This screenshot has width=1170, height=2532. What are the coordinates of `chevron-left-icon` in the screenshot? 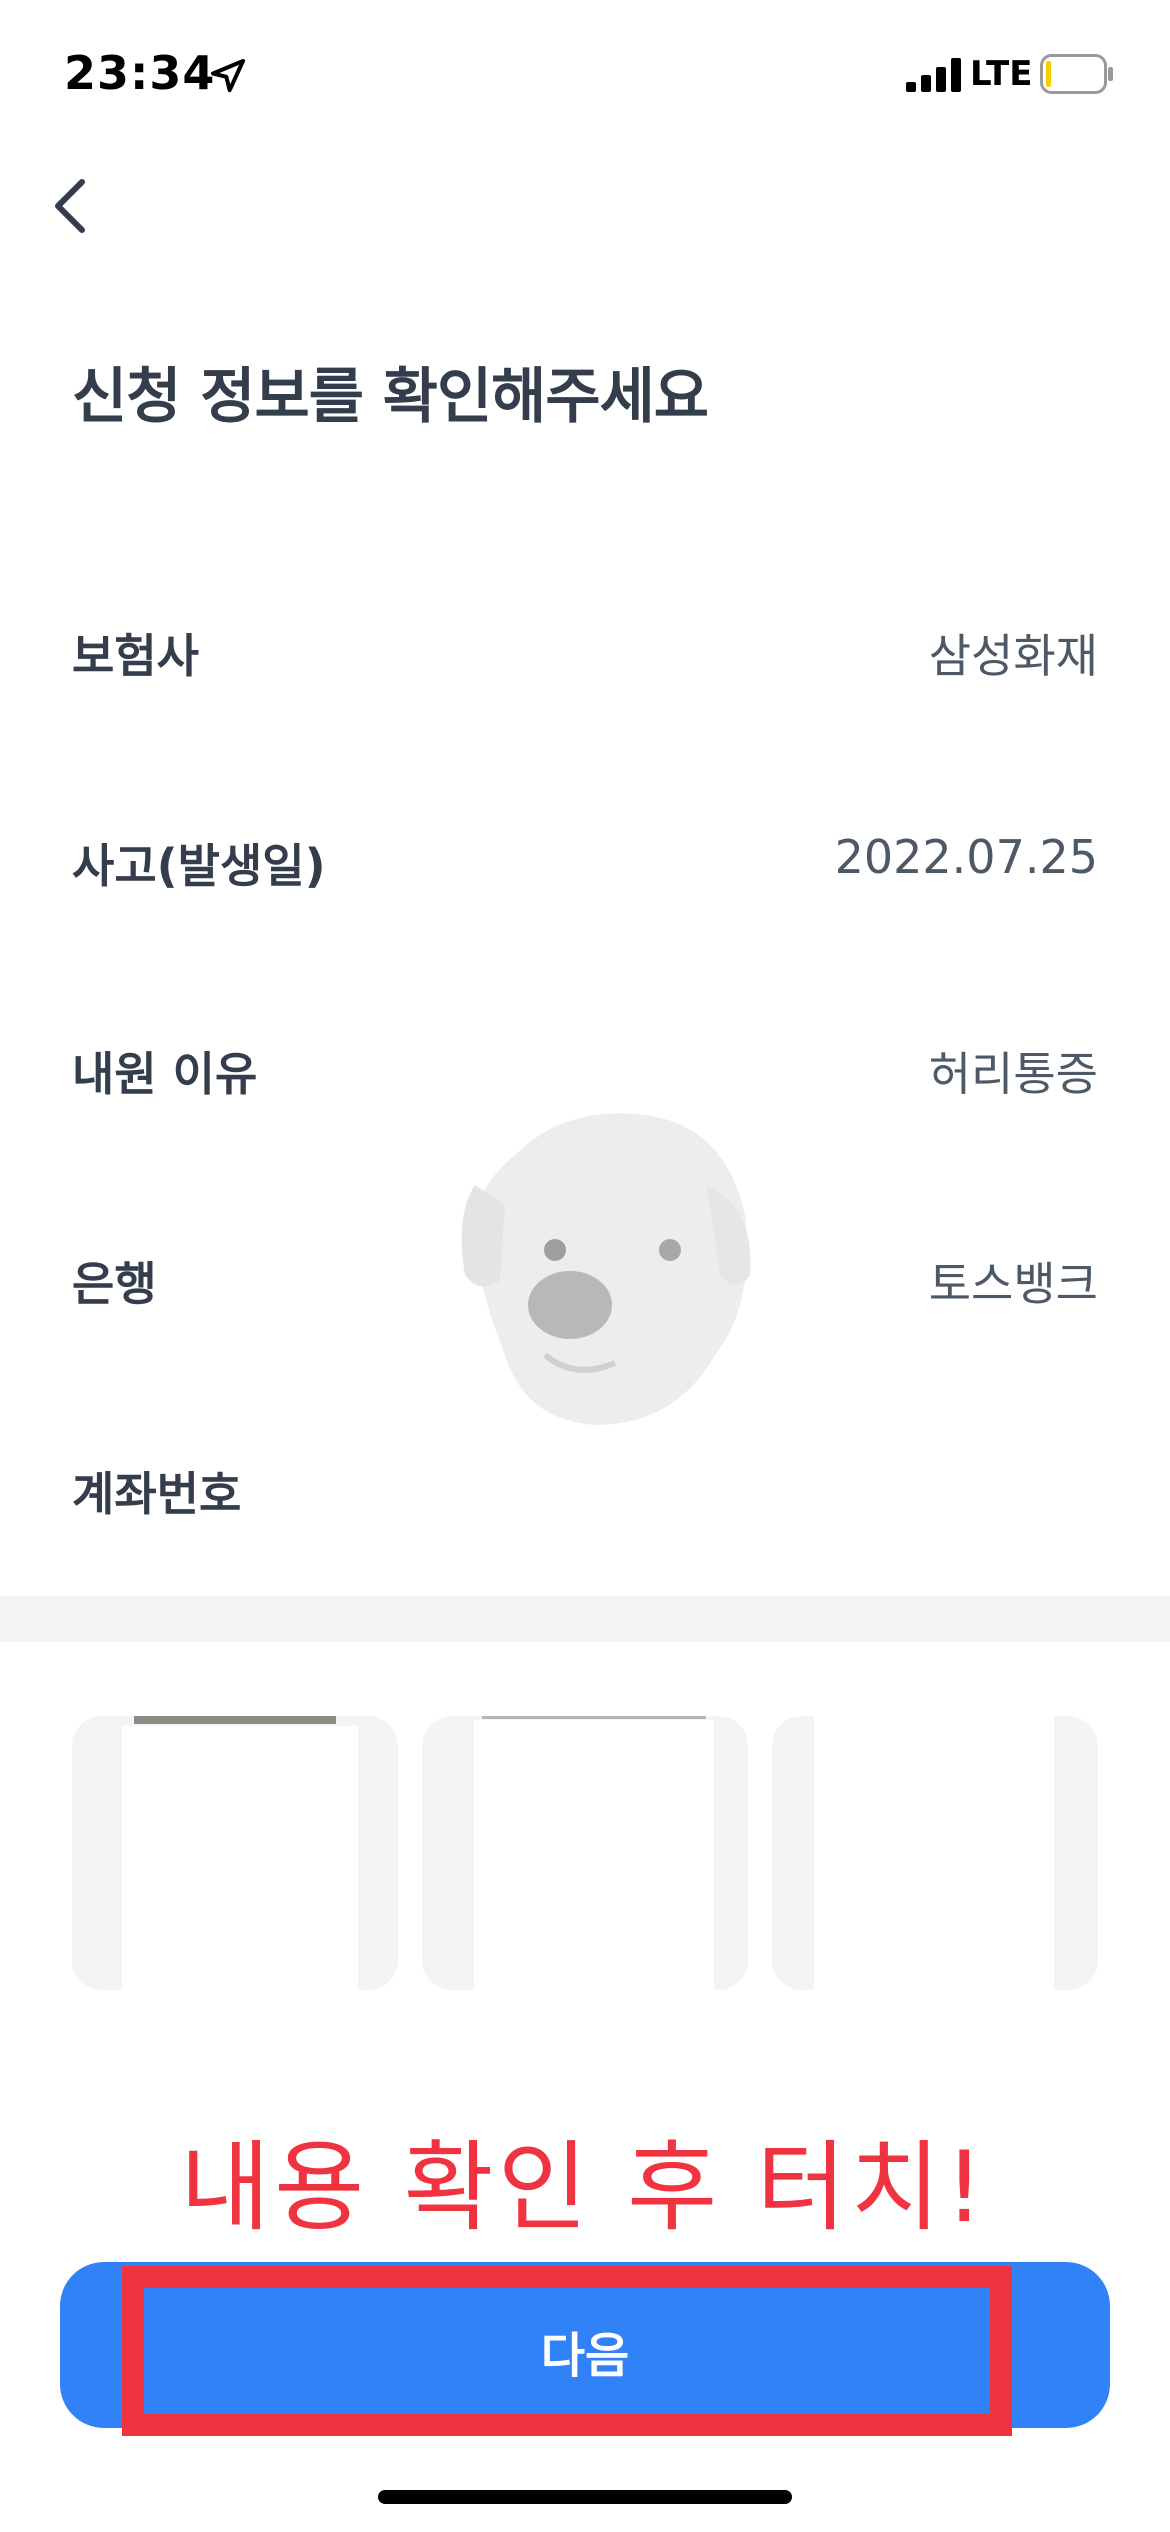 It's located at (70, 206).